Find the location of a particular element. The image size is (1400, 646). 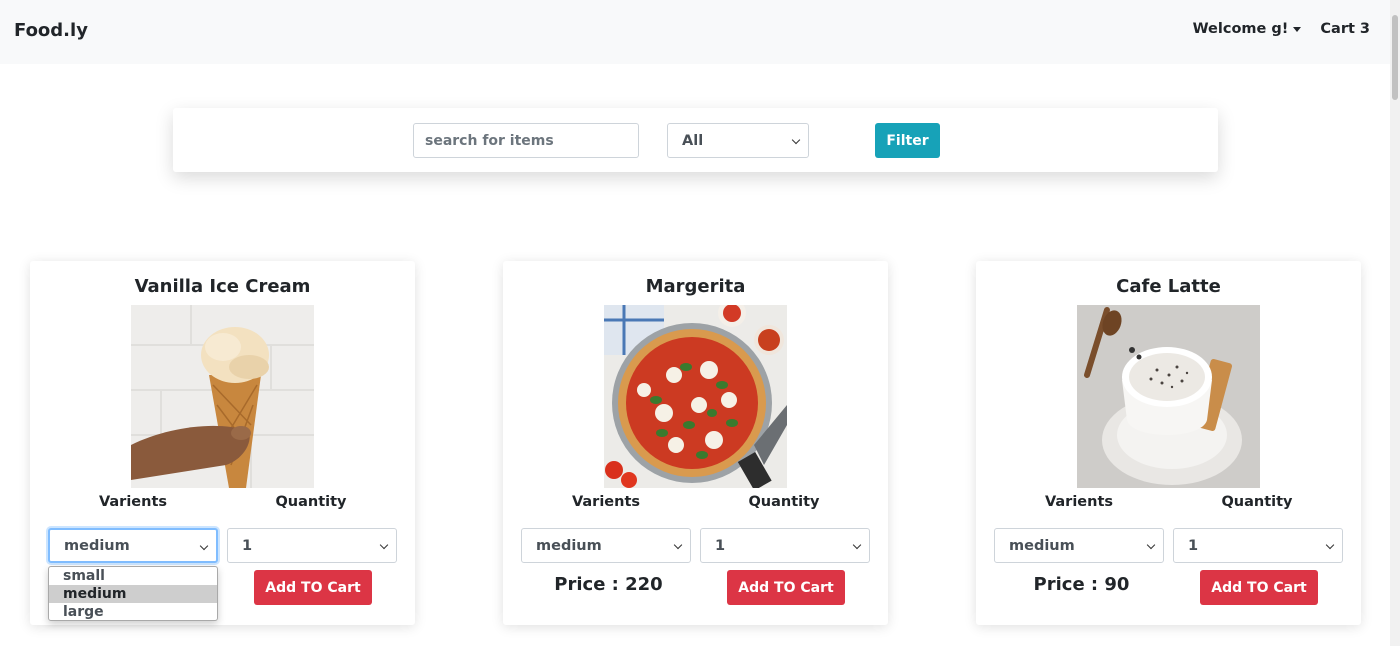

variant-option-small: small is located at coordinates (133, 576).